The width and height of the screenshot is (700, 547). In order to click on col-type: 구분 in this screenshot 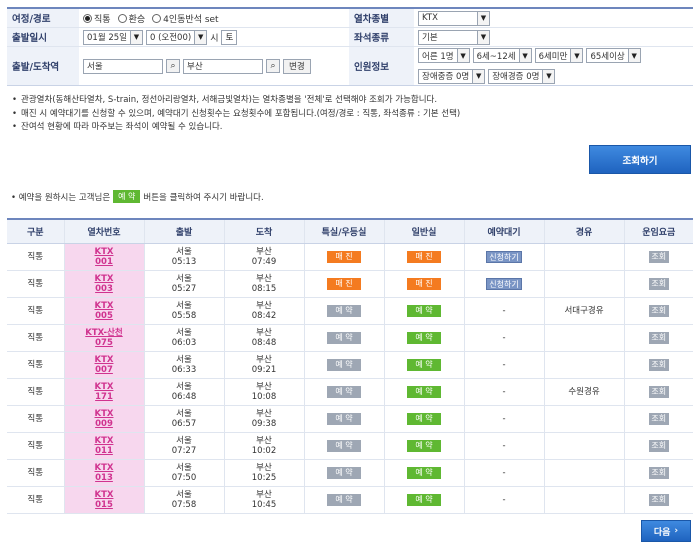, I will do `click(36, 231)`.